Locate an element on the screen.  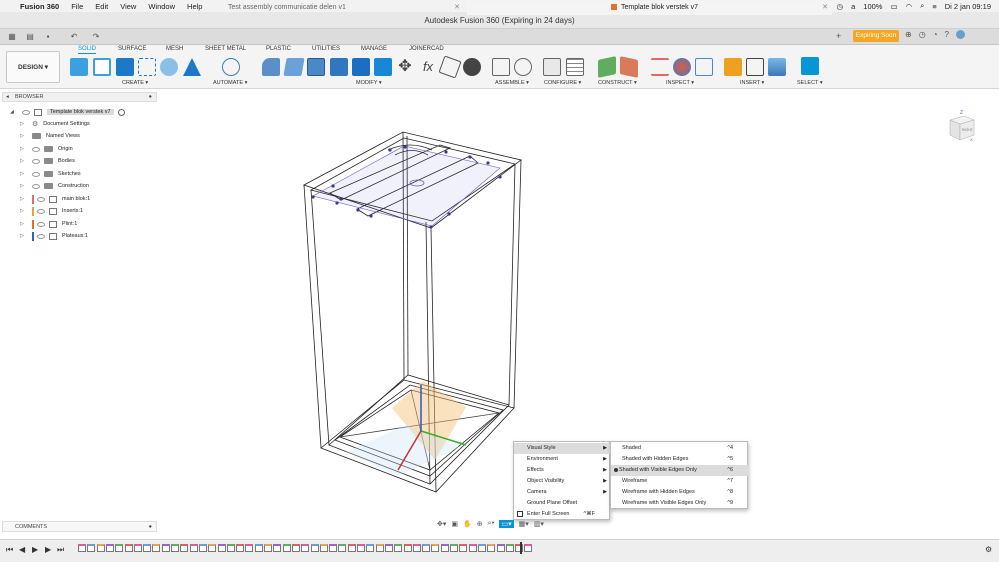
menu-item-shortcut: ^7 is located at coordinates (730, 481).